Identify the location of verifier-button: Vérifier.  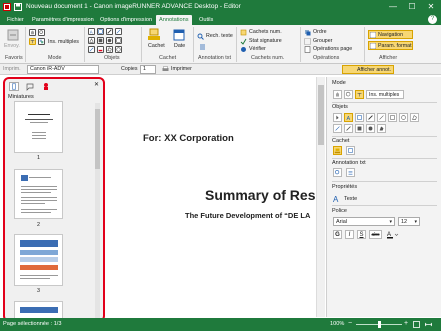
(257, 49).